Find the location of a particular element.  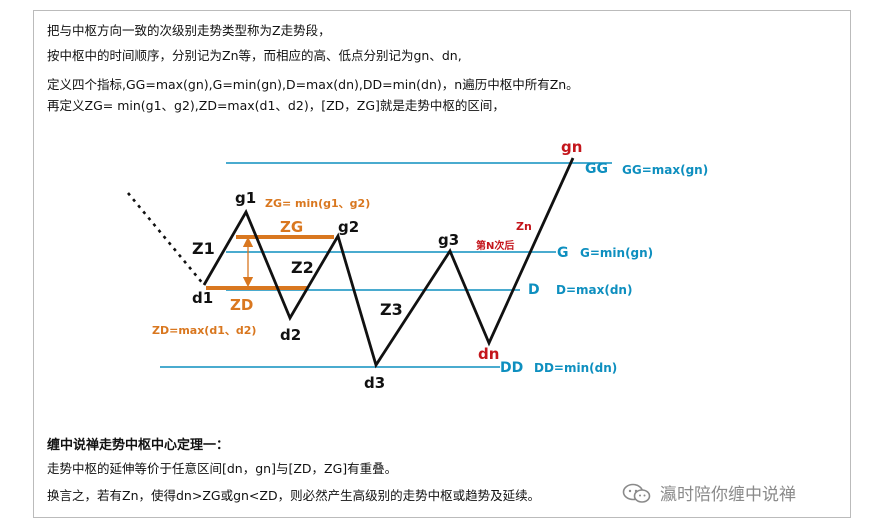

label-gg: GG is located at coordinates (596, 169).